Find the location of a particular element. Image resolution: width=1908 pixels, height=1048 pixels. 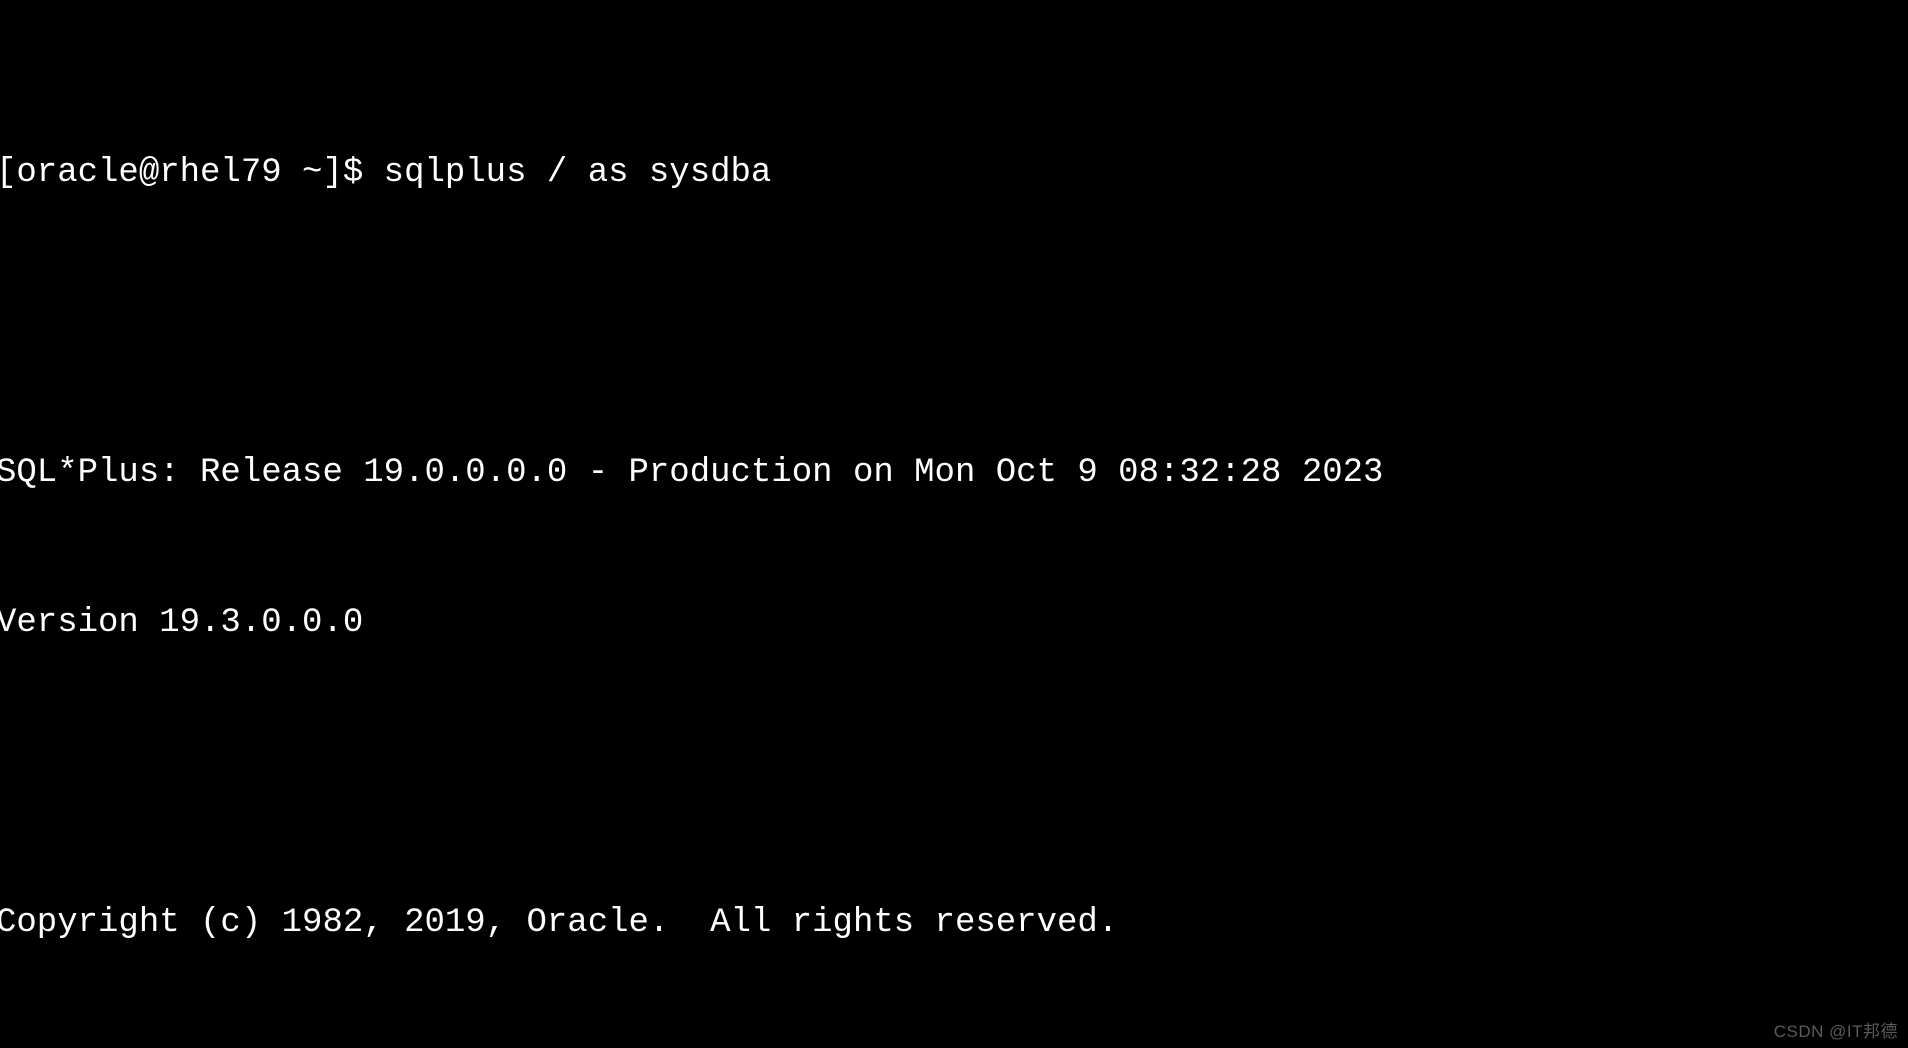

sqlplus-banner-version-line: Version 19.3.0.0.0 is located at coordinates (182, 623).